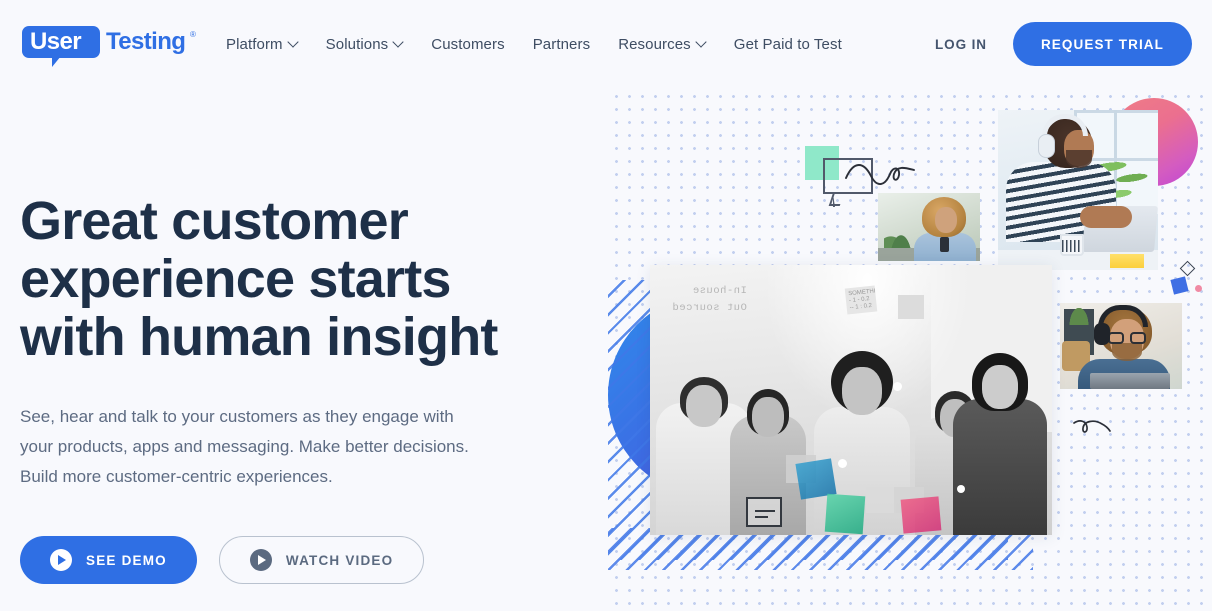 Image resolution: width=1212 pixels, height=611 pixels. What do you see at coordinates (719, 291) in the screenshot?
I see `whiteboard-line-1: In-house` at bounding box center [719, 291].